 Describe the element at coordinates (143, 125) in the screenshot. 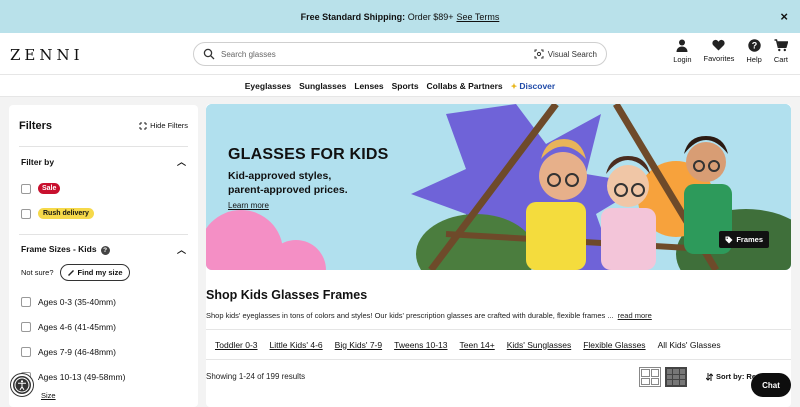

I see `collapse-icon` at that location.